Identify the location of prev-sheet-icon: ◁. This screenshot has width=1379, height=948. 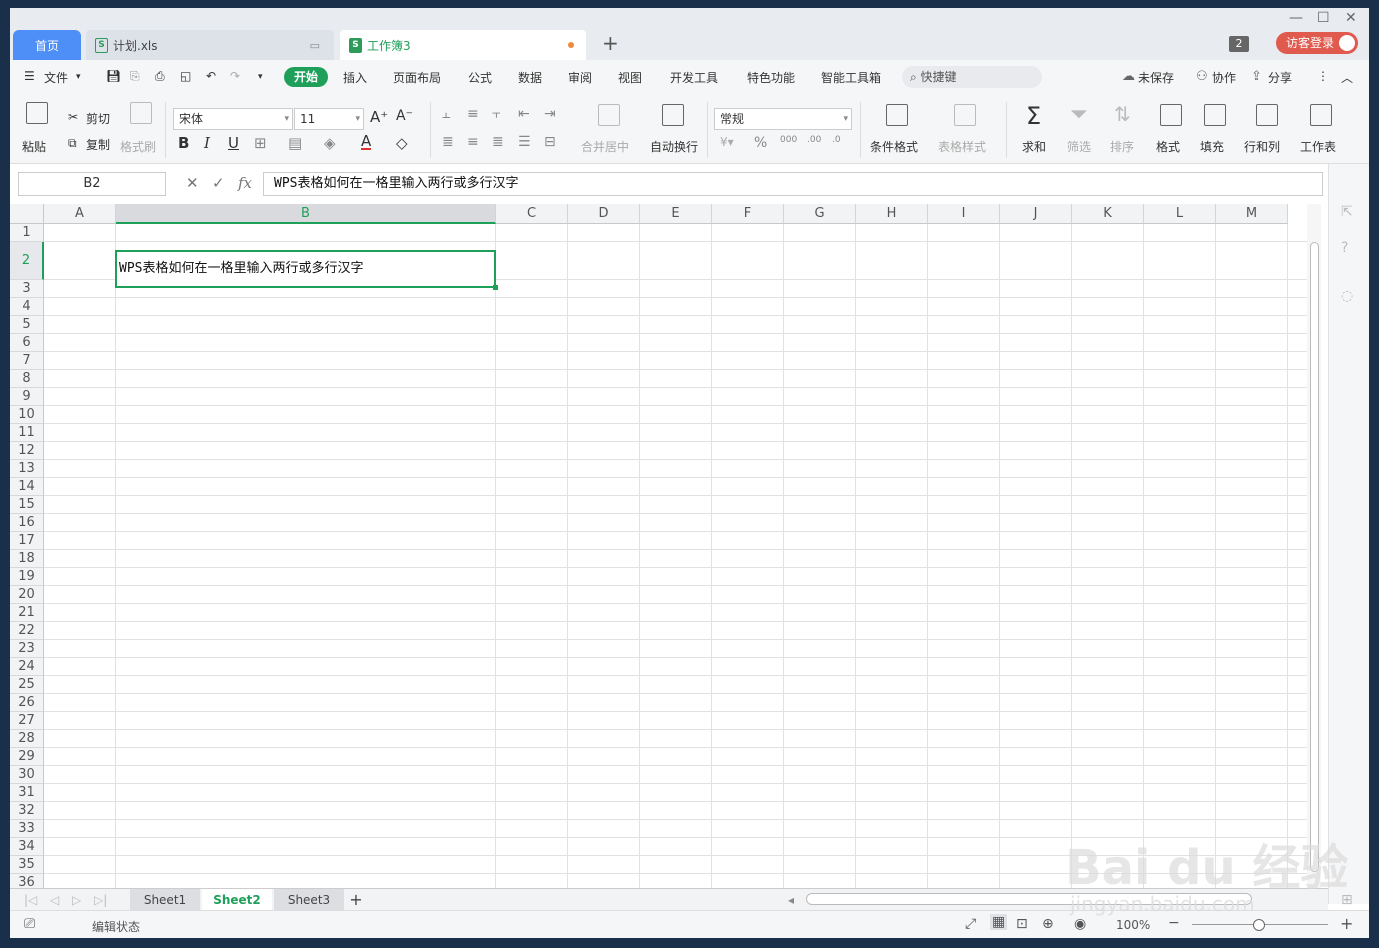
(54, 900).